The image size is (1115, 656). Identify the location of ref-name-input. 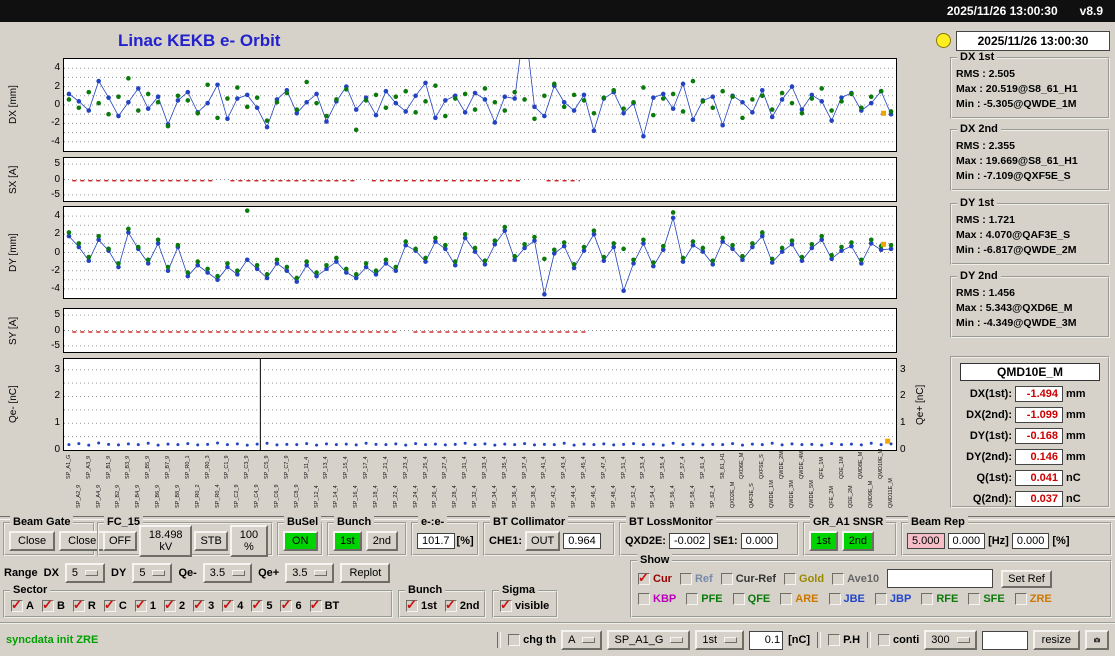
(940, 578).